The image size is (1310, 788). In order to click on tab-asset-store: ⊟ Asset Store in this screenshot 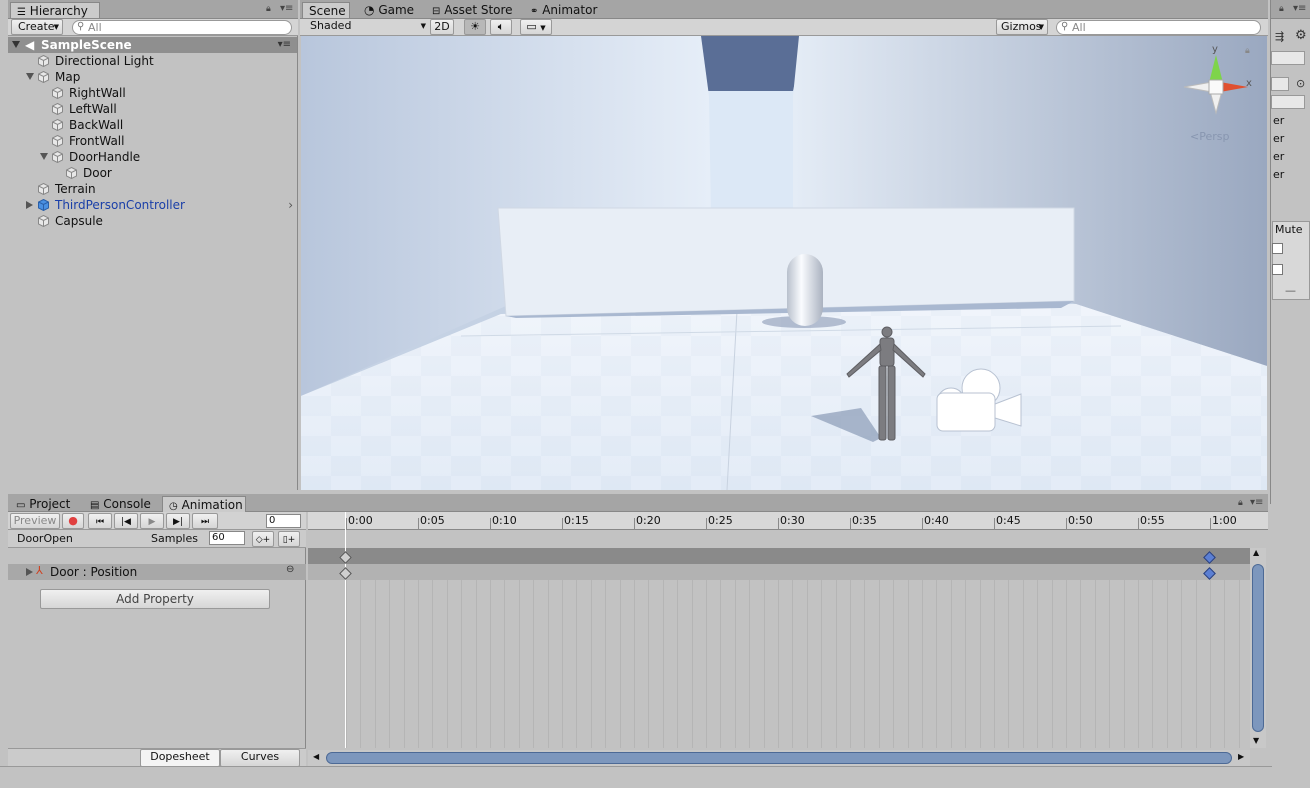, I will do `click(472, 10)`.